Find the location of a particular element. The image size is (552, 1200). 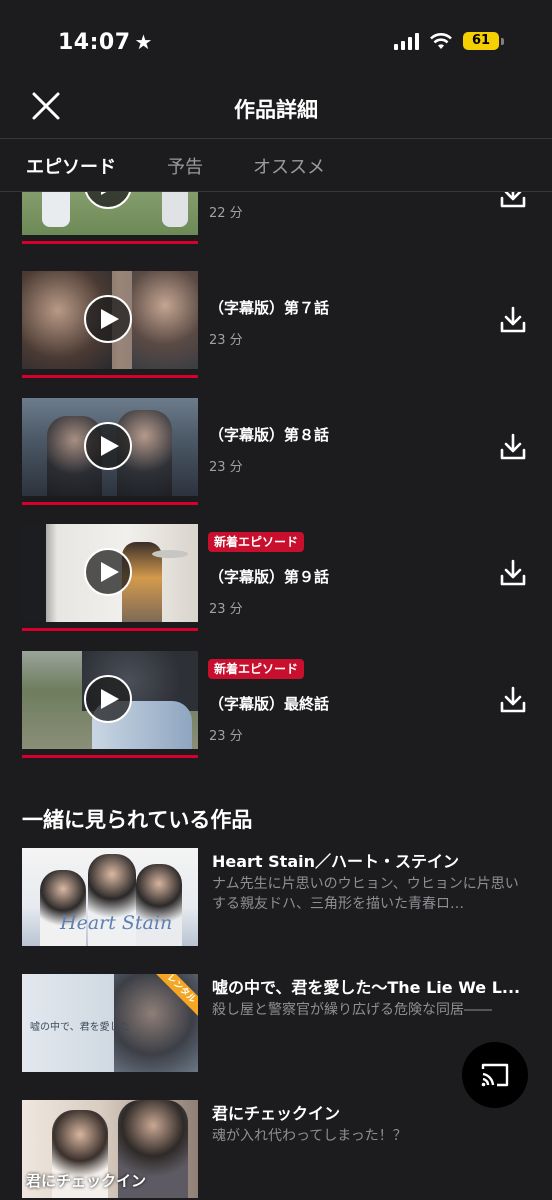

thumbnail-title-text: 嘘の中で、君を愛した is located at coordinates (80, 1027).